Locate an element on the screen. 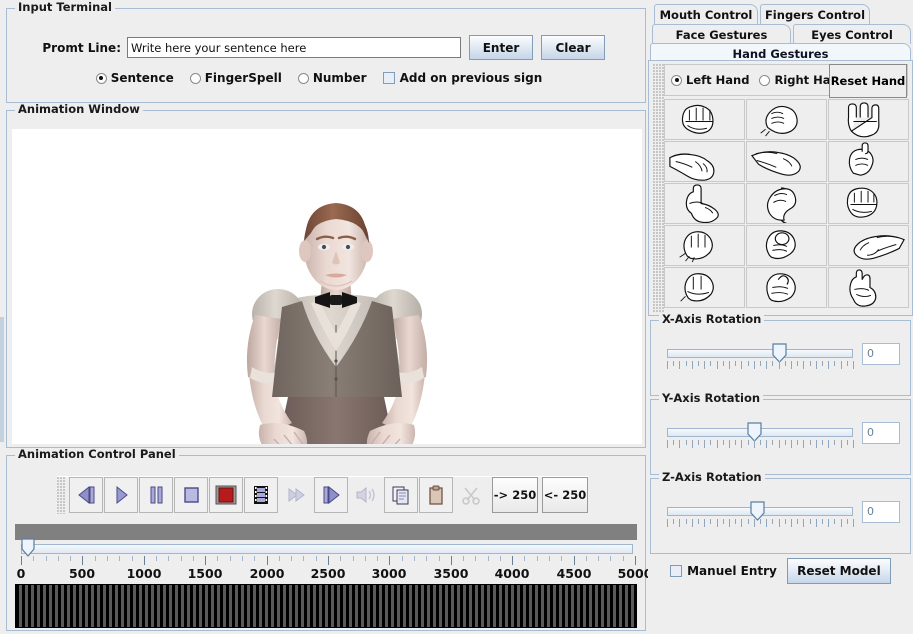 The width and height of the screenshot is (913, 634). tab-face-gestures: Face Gestures is located at coordinates (721, 34).